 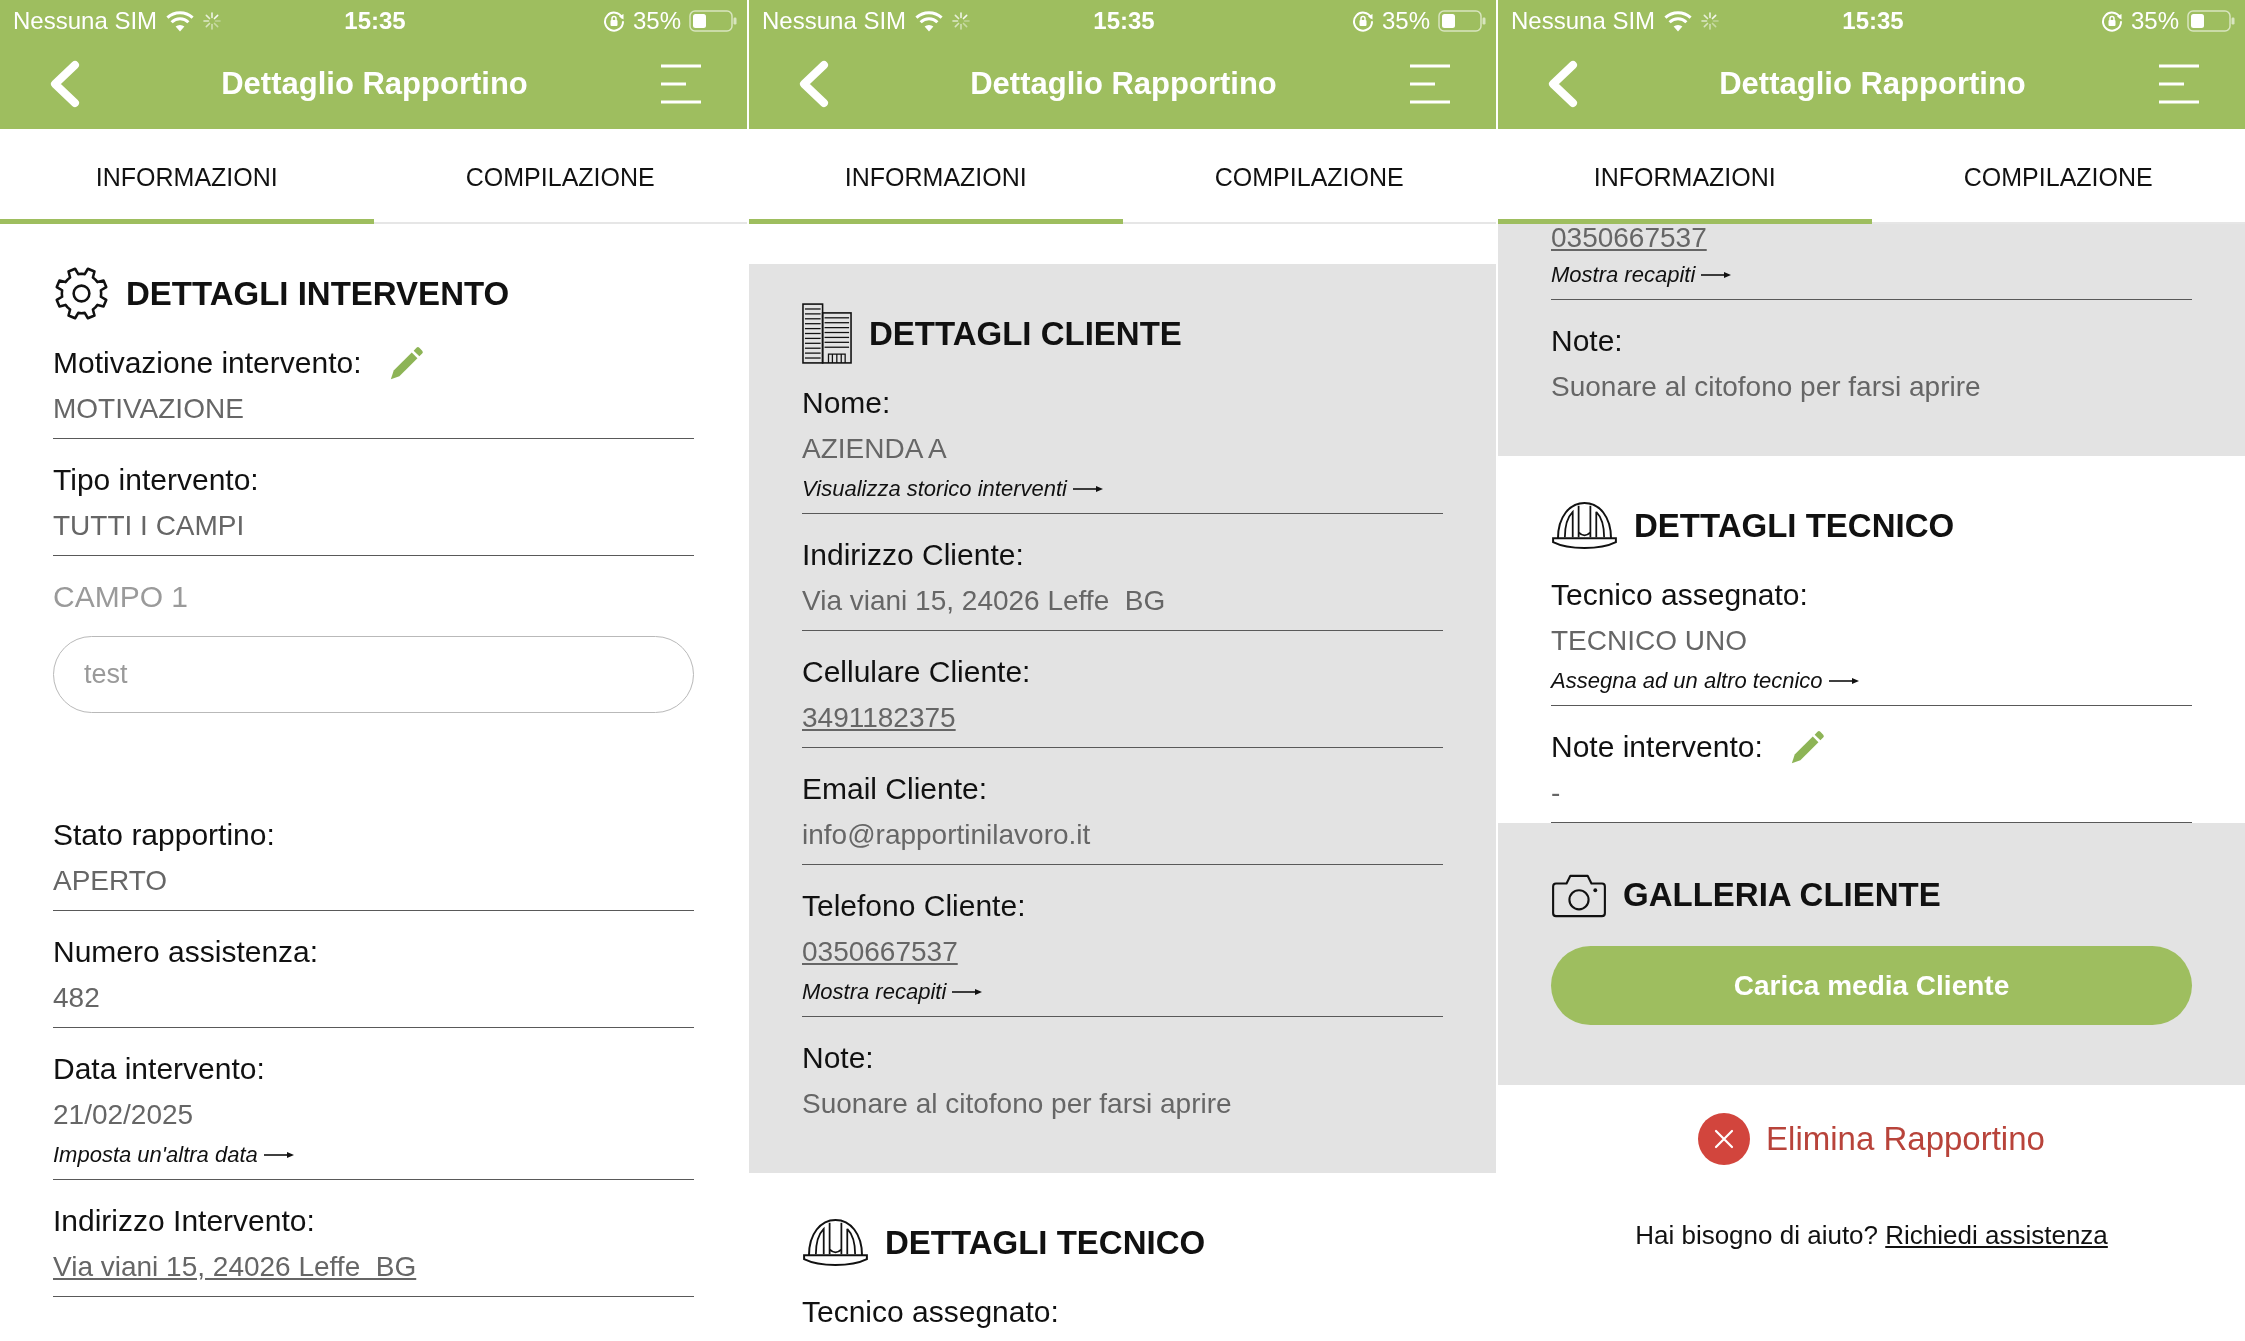 What do you see at coordinates (164, 835) in the screenshot?
I see `field-label: Stato rapportino:` at bounding box center [164, 835].